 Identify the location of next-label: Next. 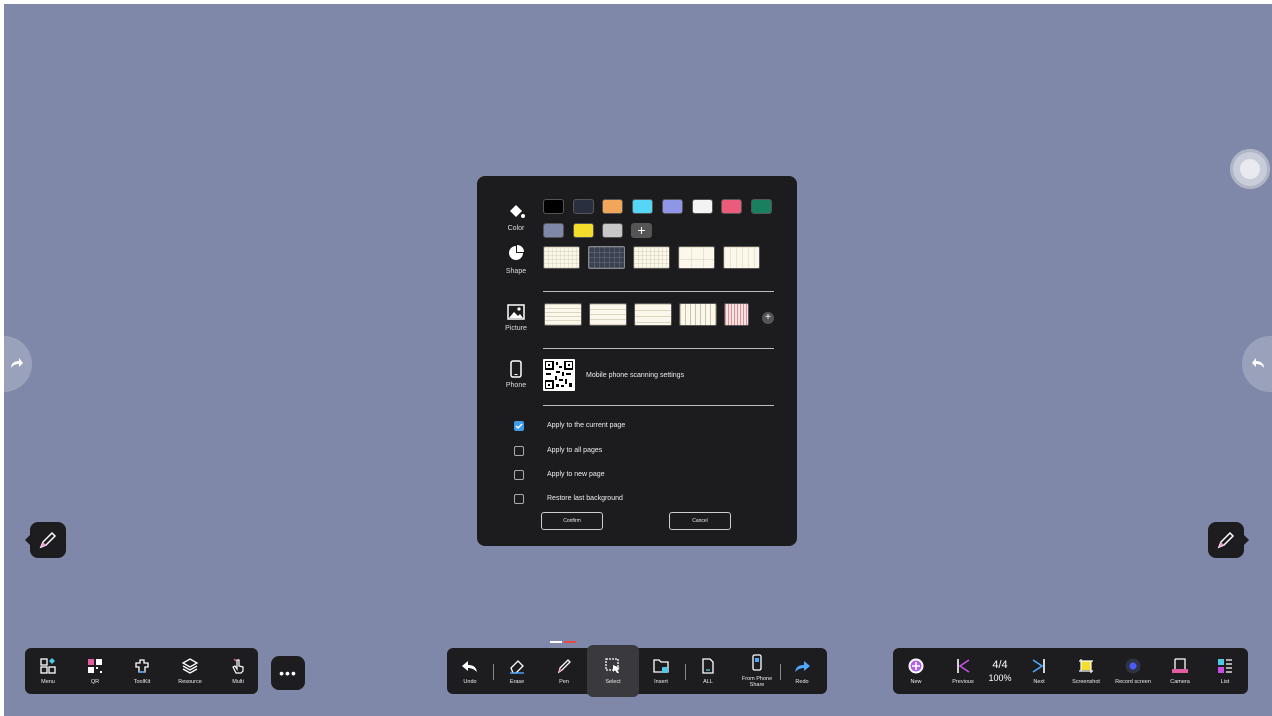
(1039, 682).